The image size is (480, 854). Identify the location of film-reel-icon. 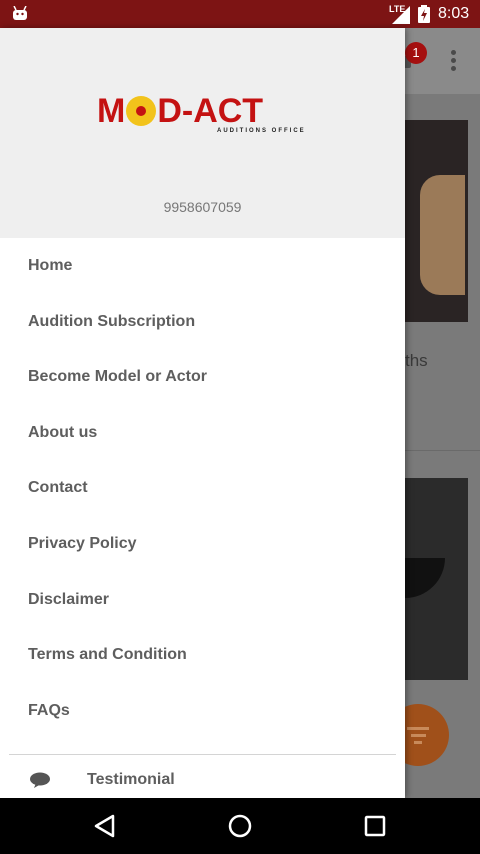
(141, 111).